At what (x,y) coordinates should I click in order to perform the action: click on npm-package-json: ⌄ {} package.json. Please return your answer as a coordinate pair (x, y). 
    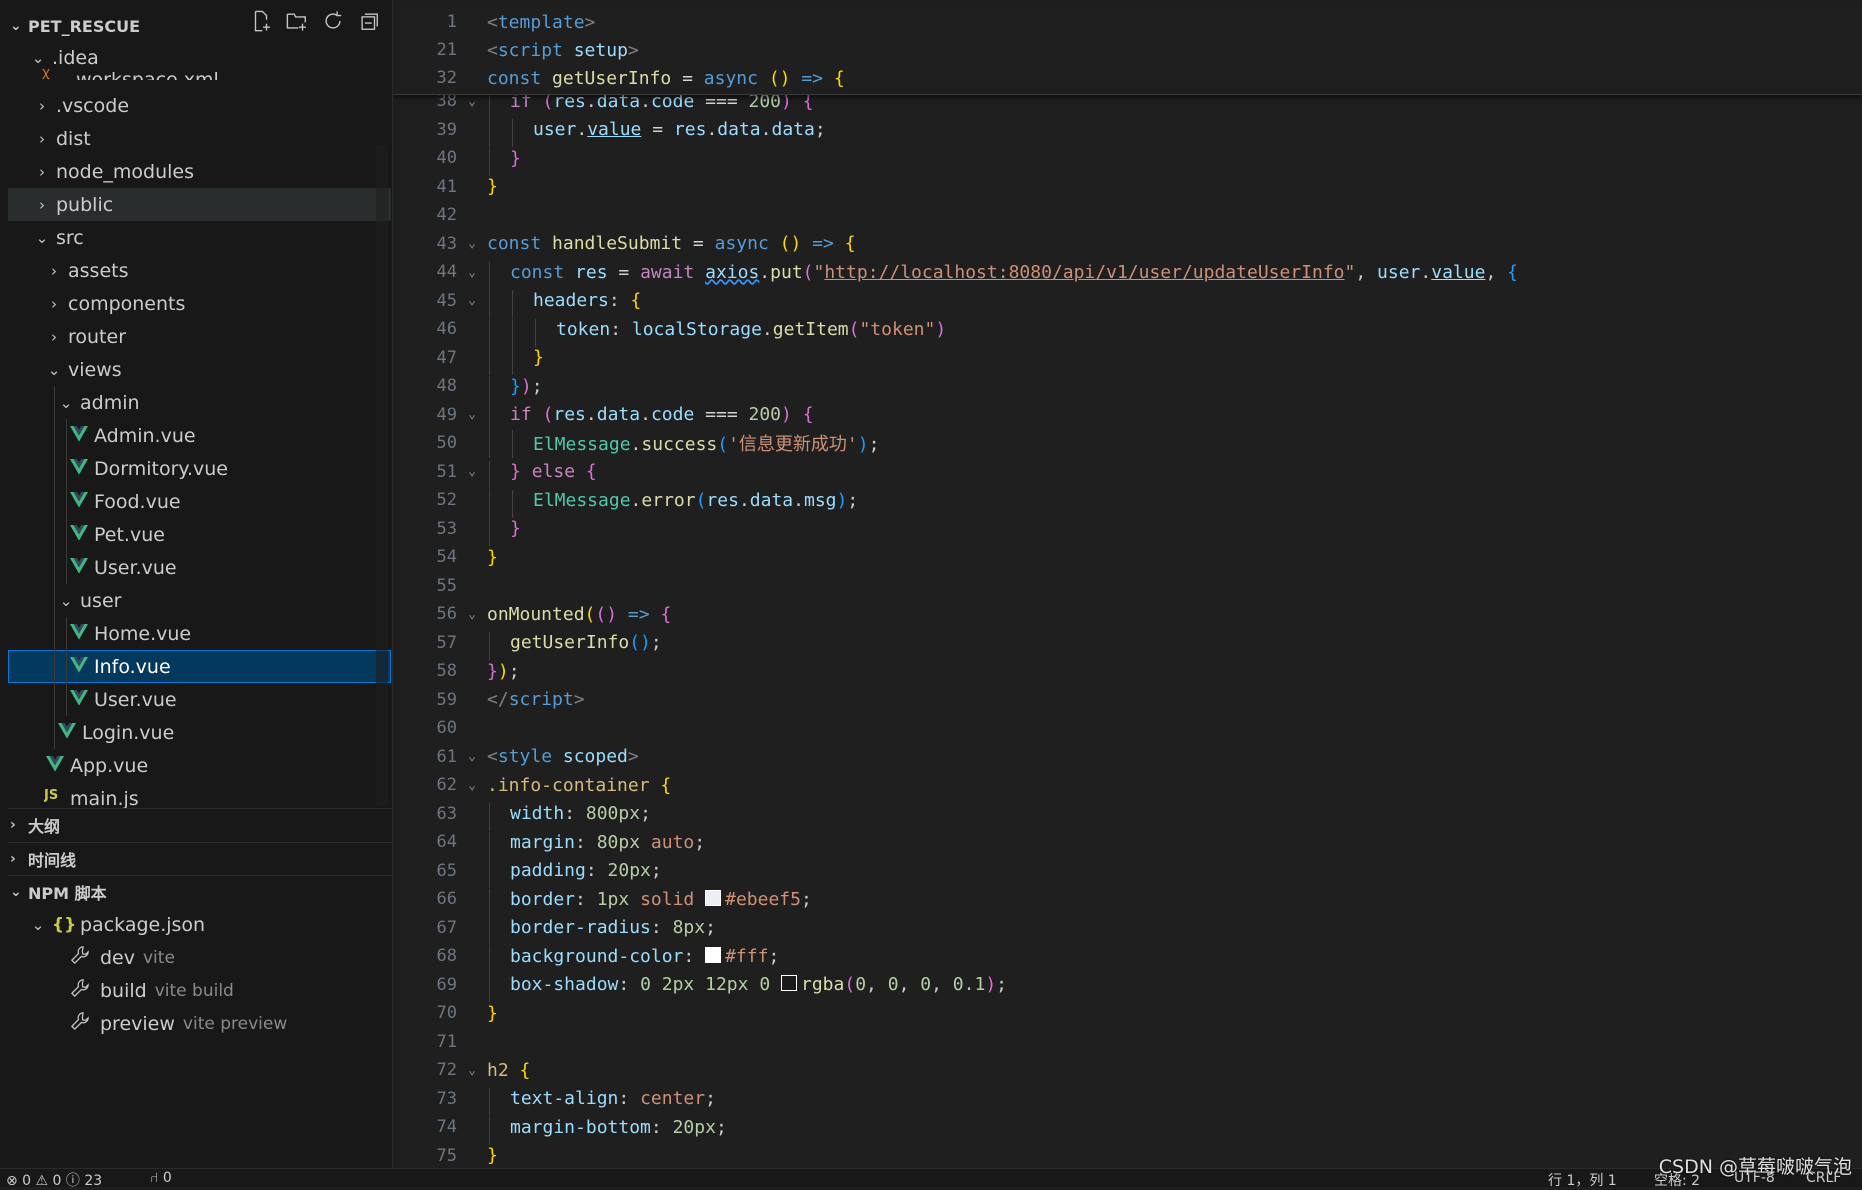
    Looking at the image, I should click on (211, 924).